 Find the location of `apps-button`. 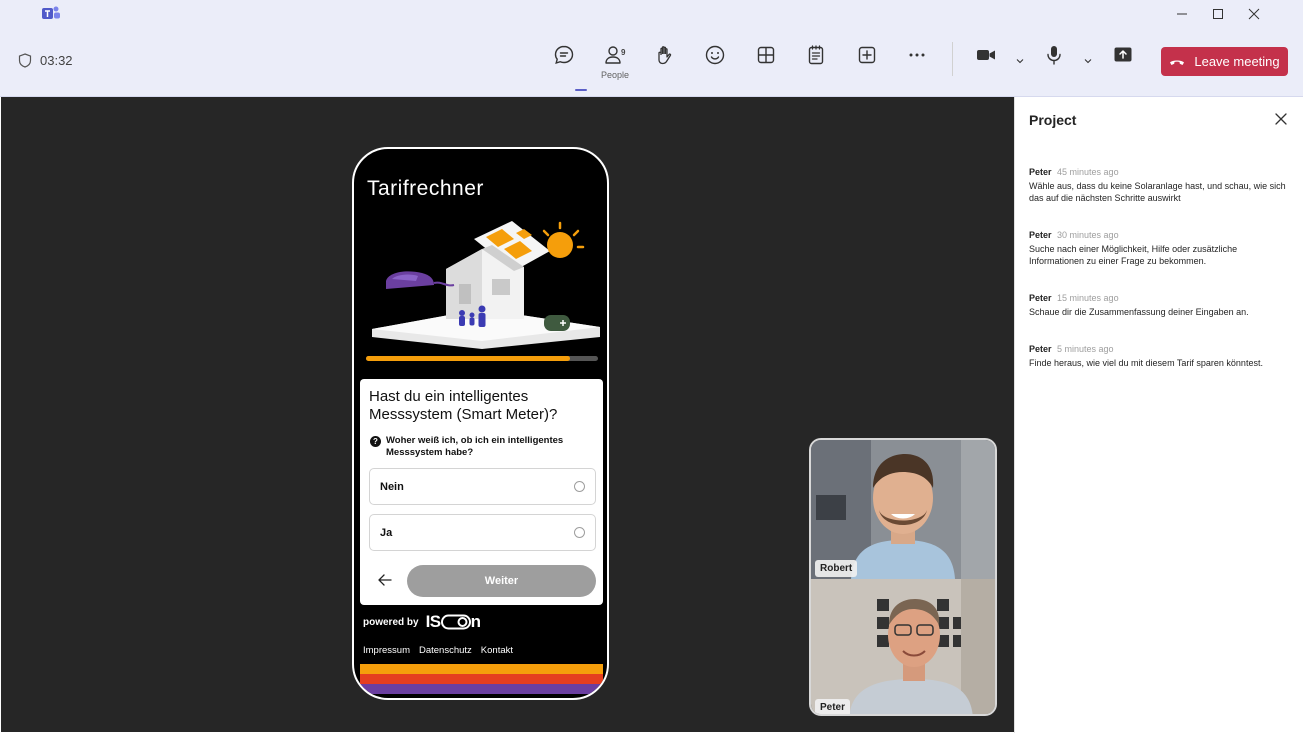

apps-button is located at coordinates (867, 55).